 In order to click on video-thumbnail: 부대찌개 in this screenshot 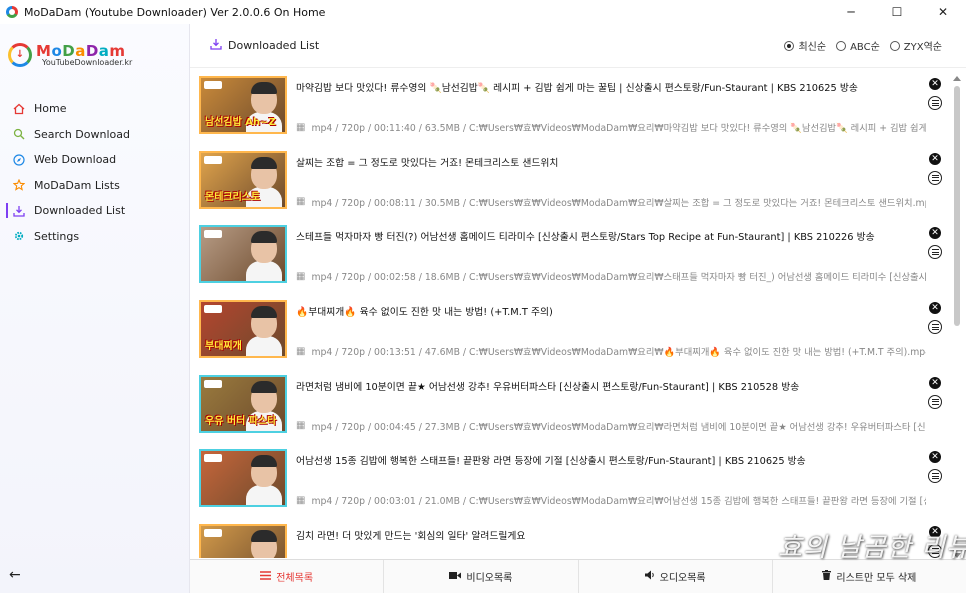, I will do `click(243, 329)`.